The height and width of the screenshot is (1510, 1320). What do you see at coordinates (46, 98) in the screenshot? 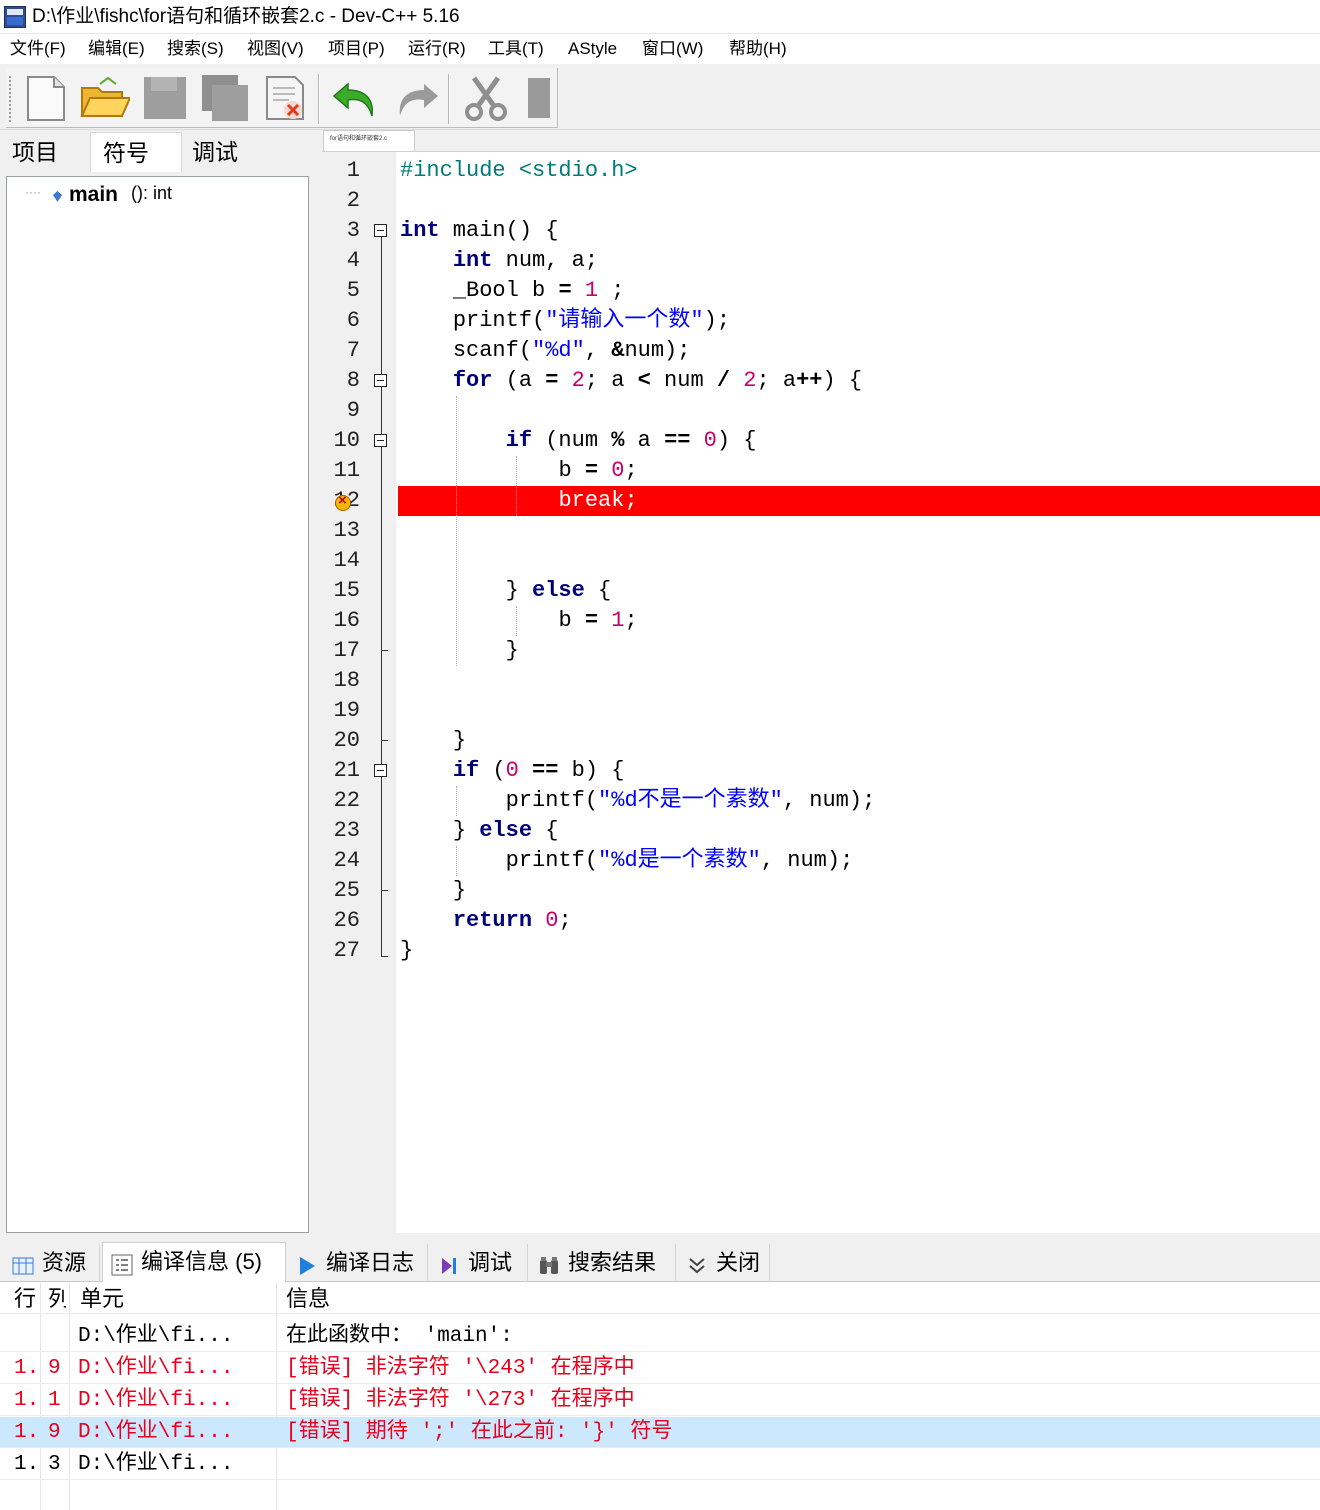
I see `new-file-icon` at bounding box center [46, 98].